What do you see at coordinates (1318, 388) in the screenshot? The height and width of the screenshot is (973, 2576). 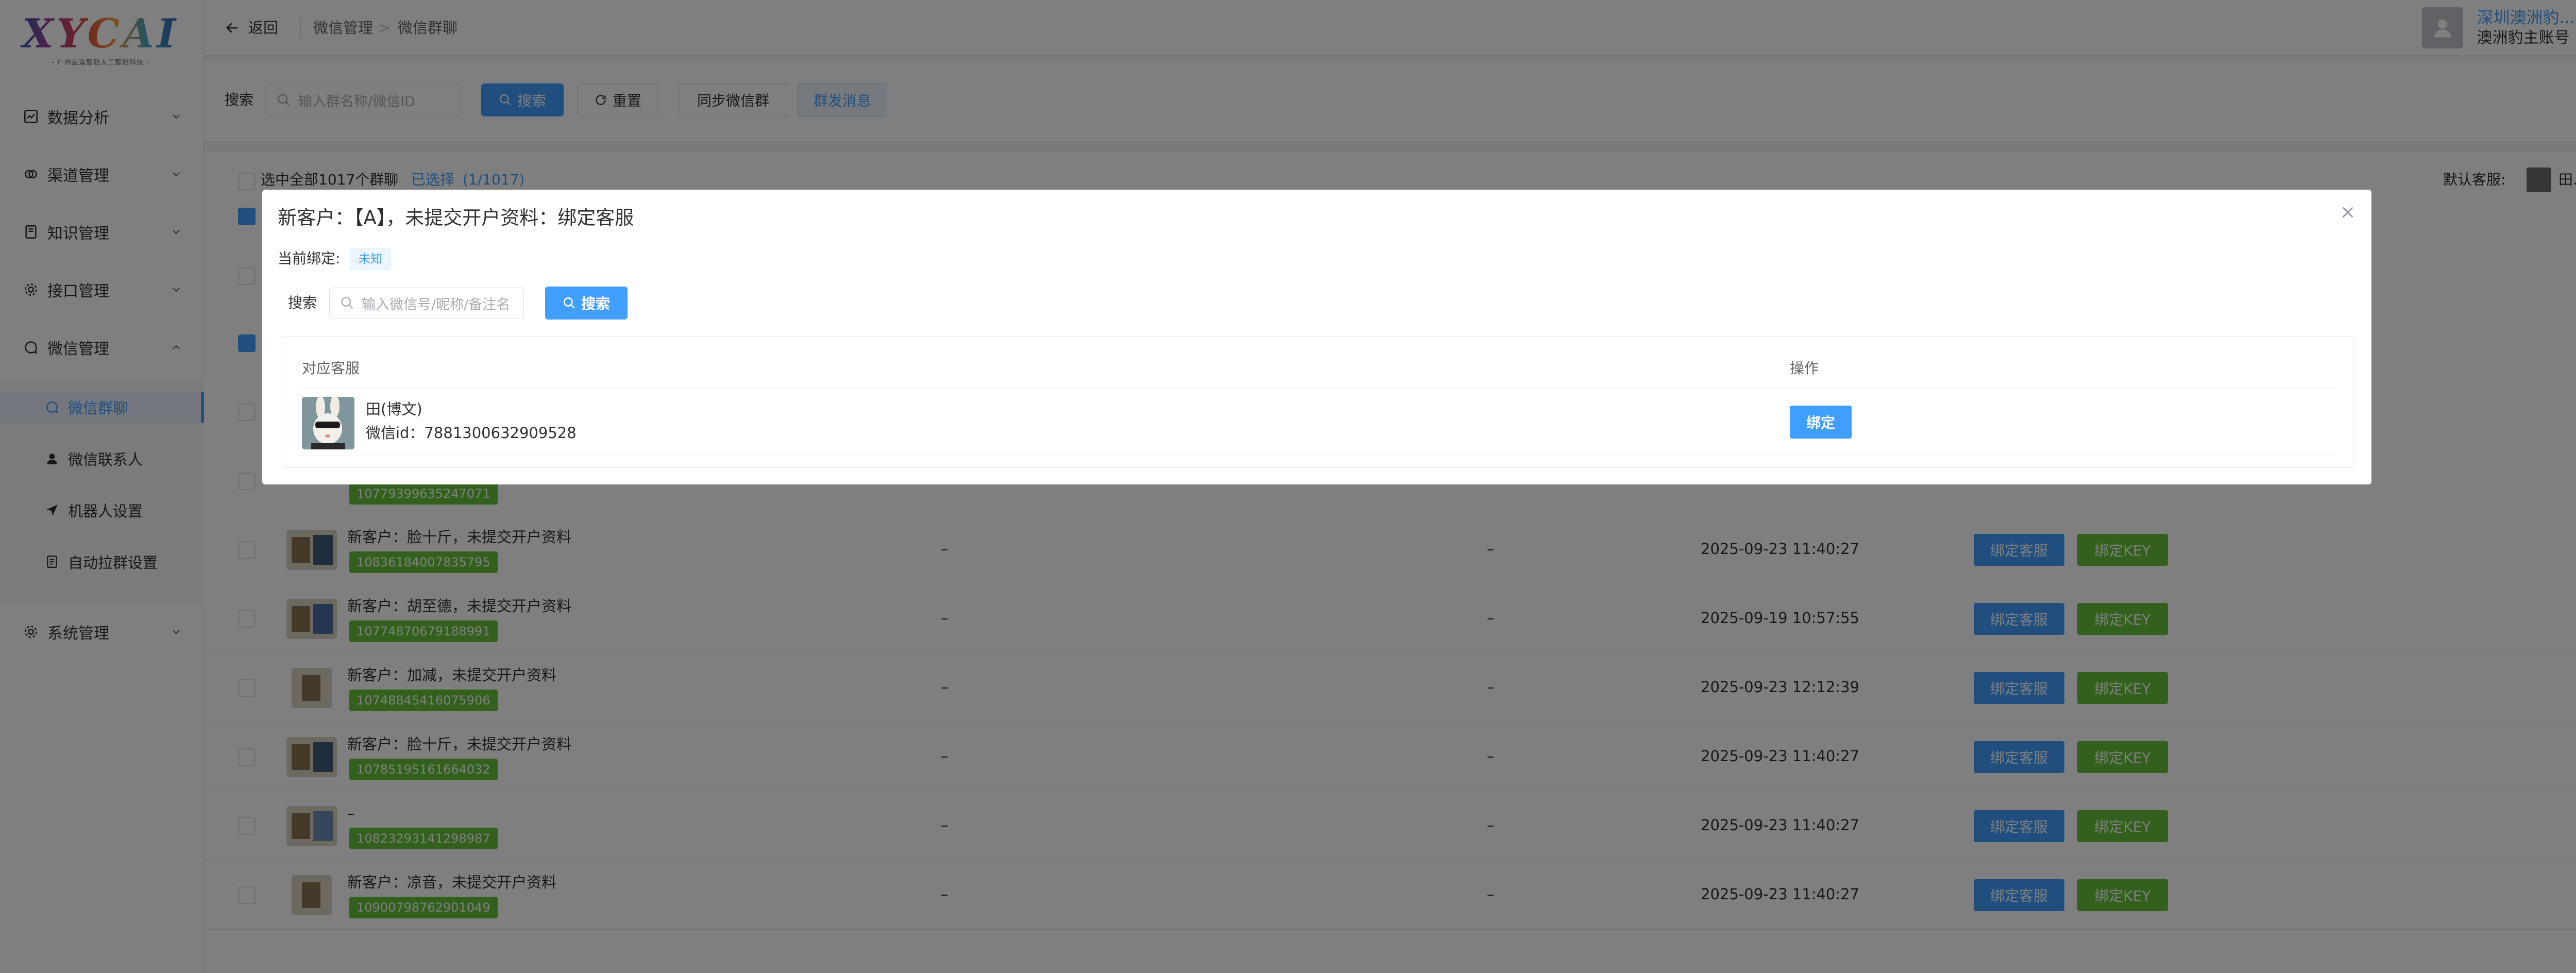 I see `header-divider` at bounding box center [1318, 388].